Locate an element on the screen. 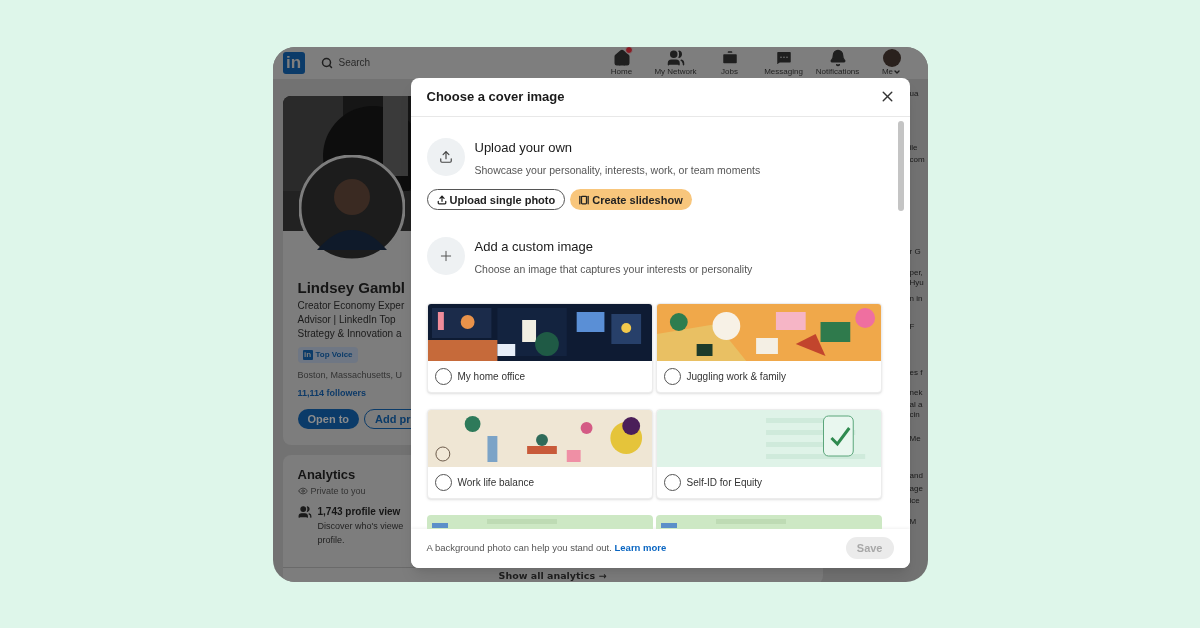 The width and height of the screenshot is (1200, 628). sidebar-text: cin is located at coordinates (914, 414).